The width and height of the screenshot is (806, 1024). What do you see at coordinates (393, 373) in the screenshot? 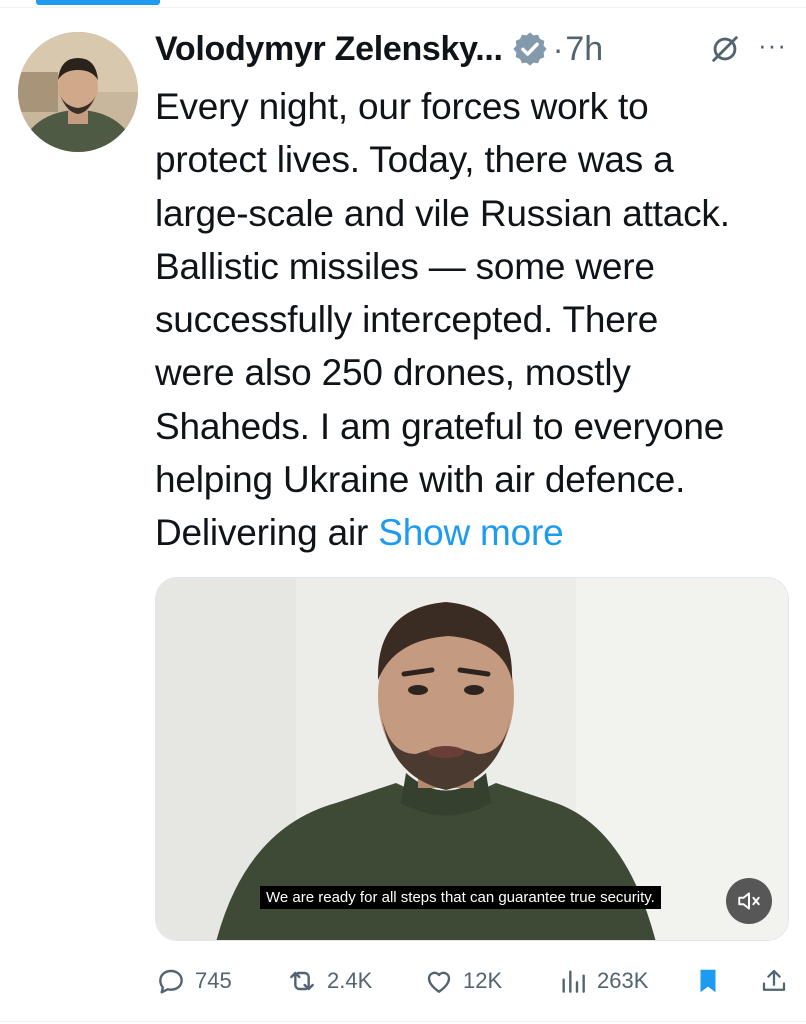
I see `post-text-line: were also 250 drones, mostly` at bounding box center [393, 373].